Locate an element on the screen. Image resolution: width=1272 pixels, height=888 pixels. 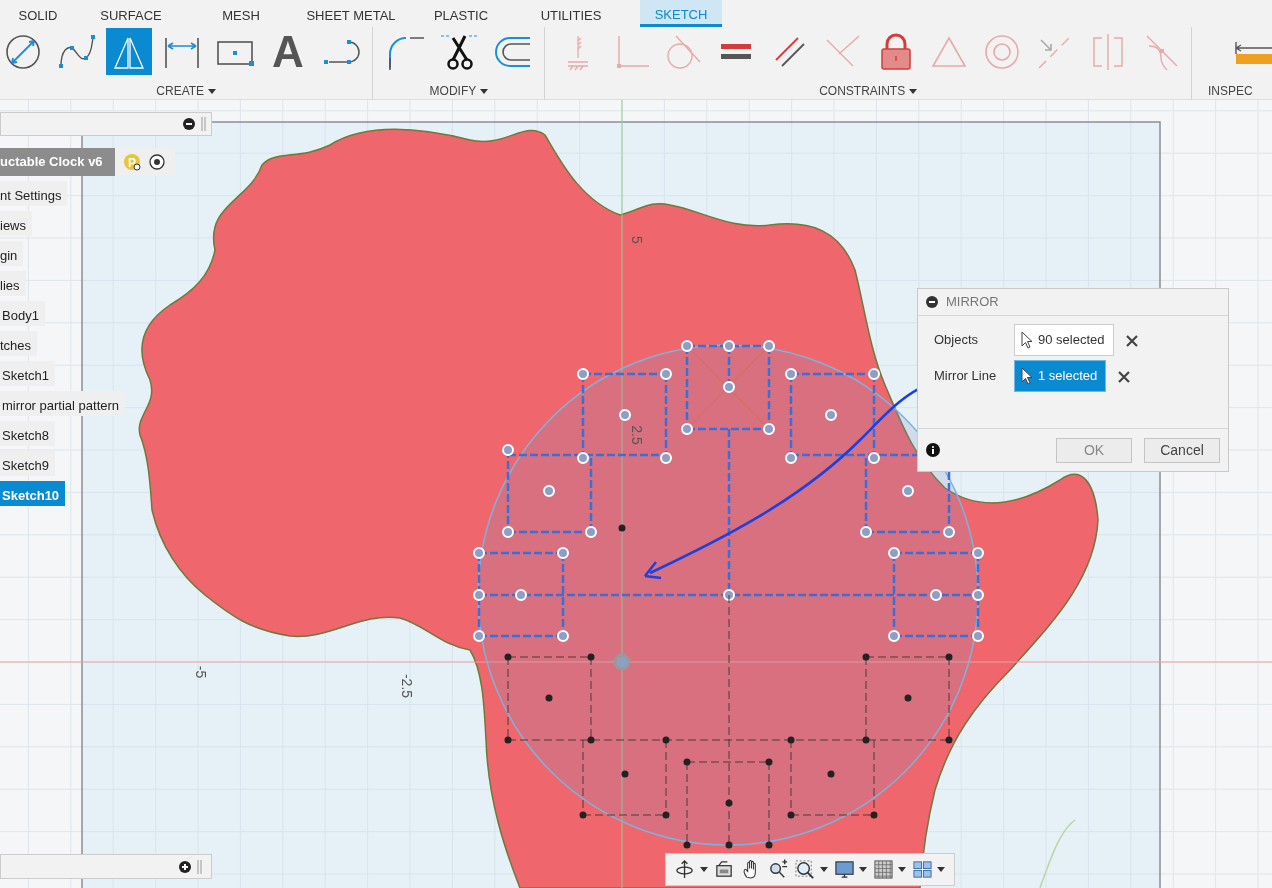
badge-icon: P is located at coordinates (131, 161).